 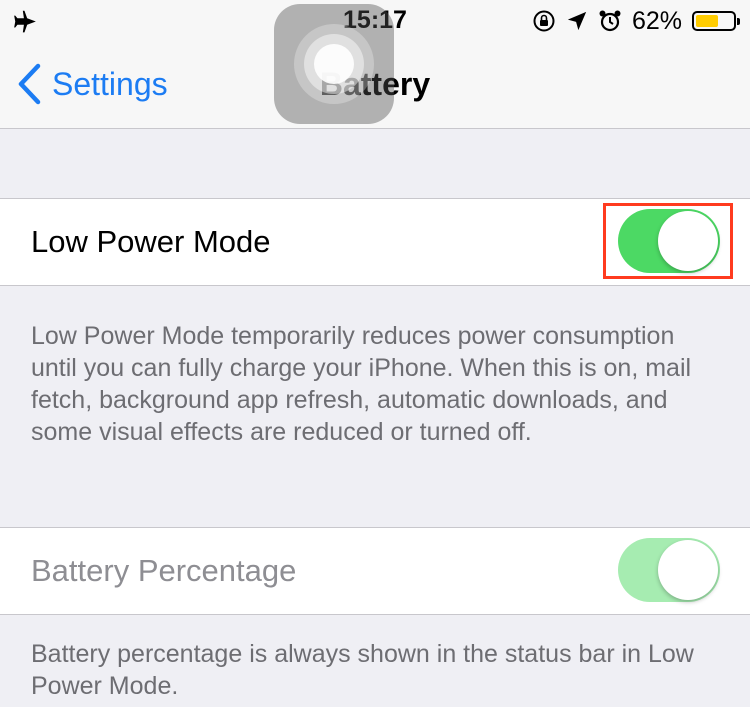 What do you see at coordinates (164, 570) in the screenshot?
I see `battery-percentage-label: Battery Percentage` at bounding box center [164, 570].